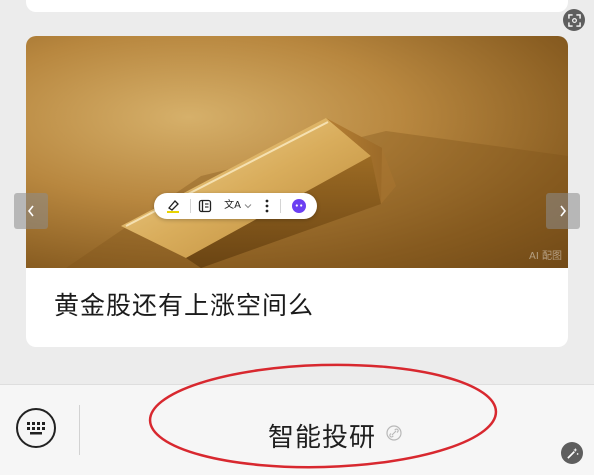  I want to click on magic-wand-button, so click(572, 453).